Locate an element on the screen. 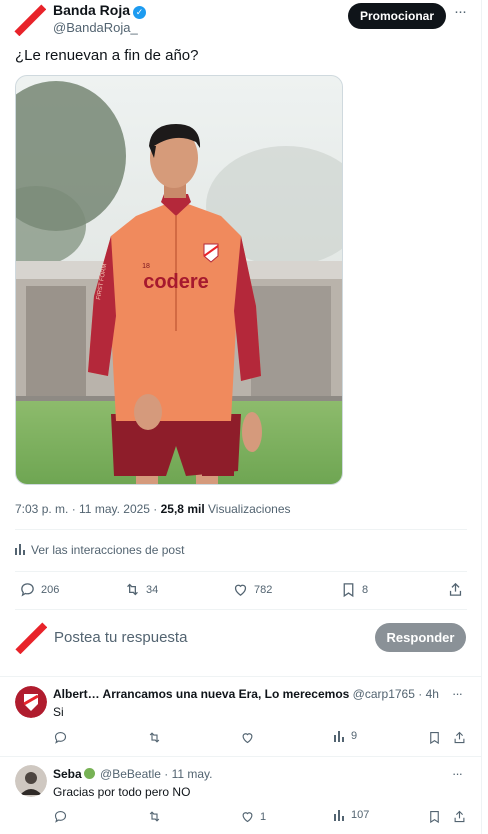  promote-button: Promocionar is located at coordinates (397, 16).